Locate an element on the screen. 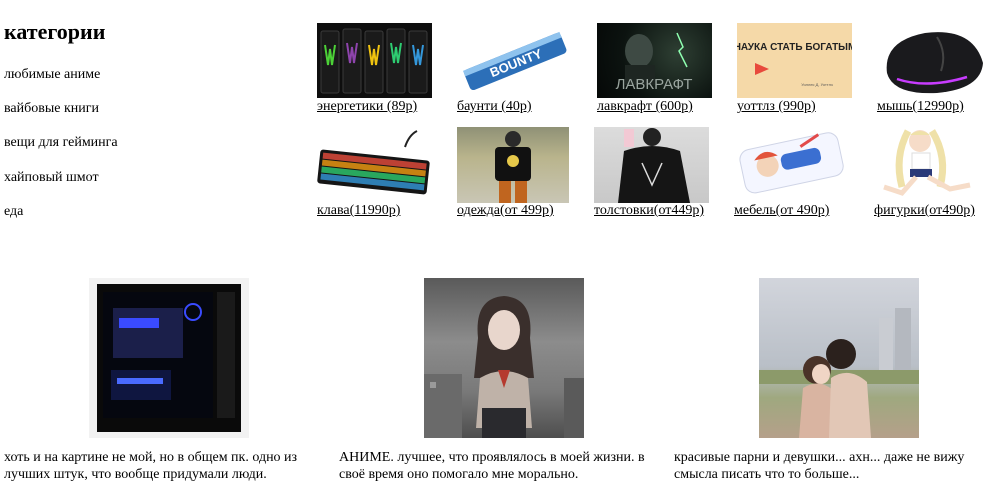 The image size is (989, 500). product-card: BOUNTY баунти (40р) is located at coordinates (517, 70).